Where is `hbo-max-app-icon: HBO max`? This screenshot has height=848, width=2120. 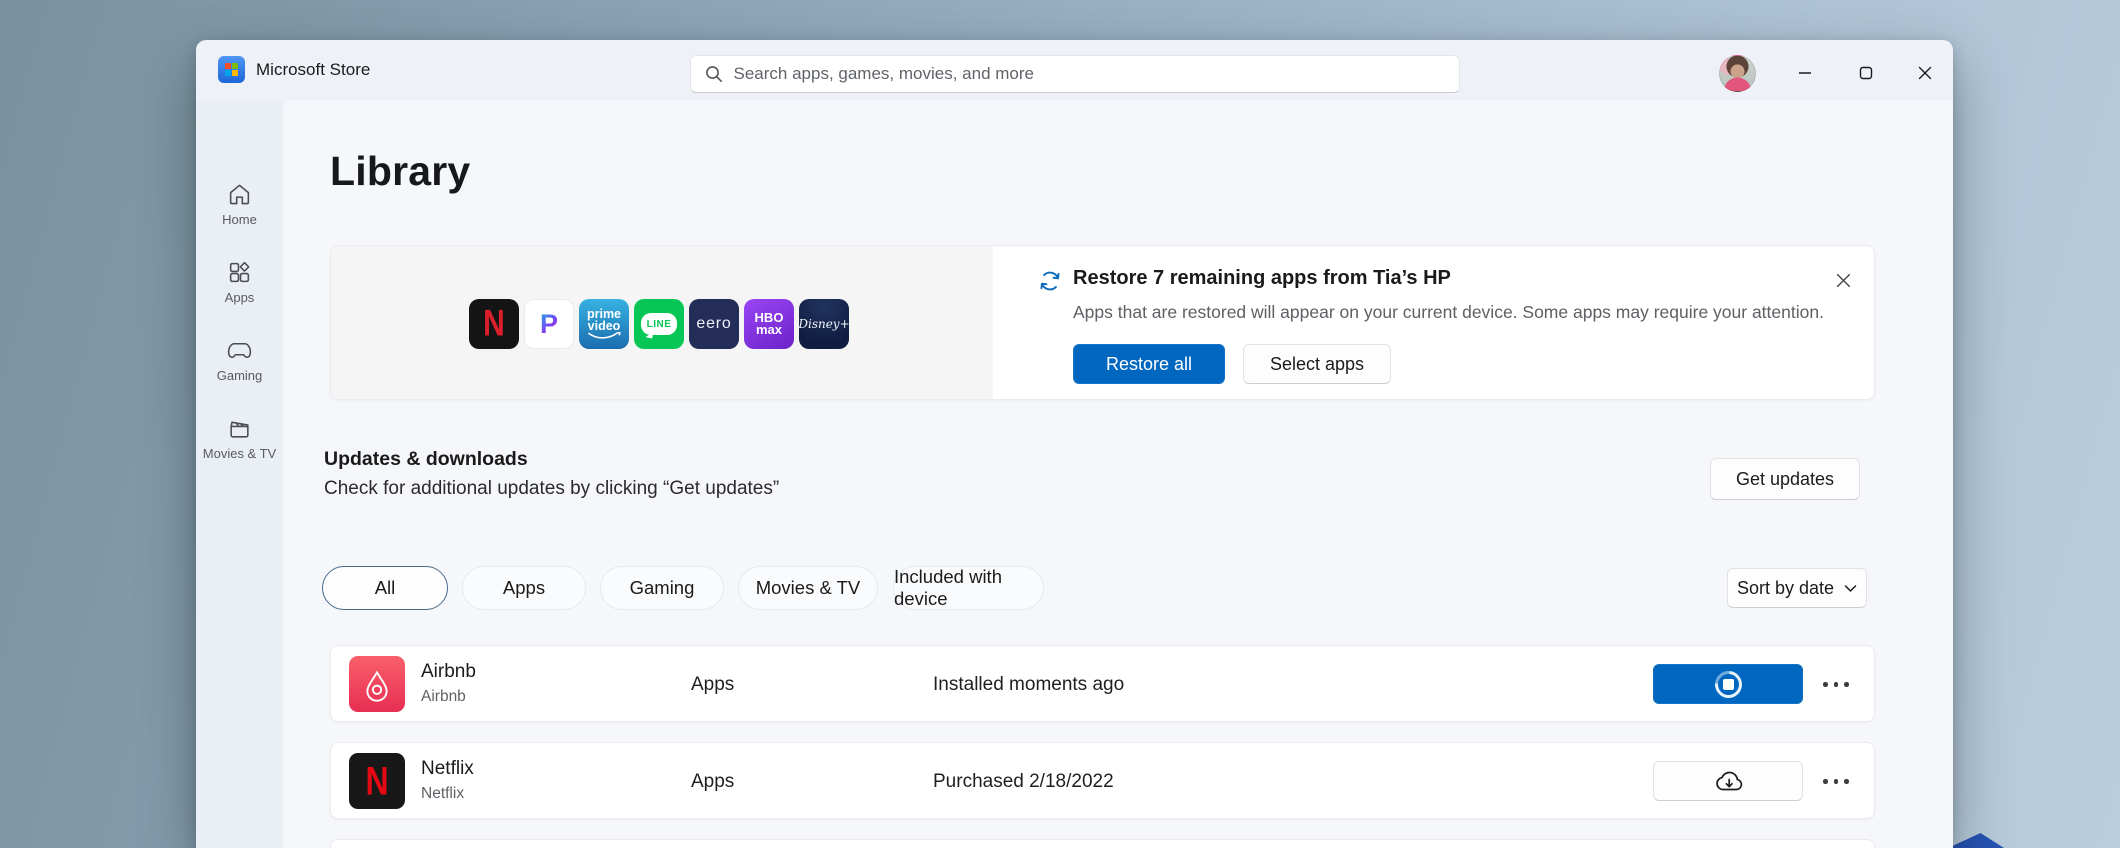
hbo-max-app-icon: HBO max is located at coordinates (769, 324).